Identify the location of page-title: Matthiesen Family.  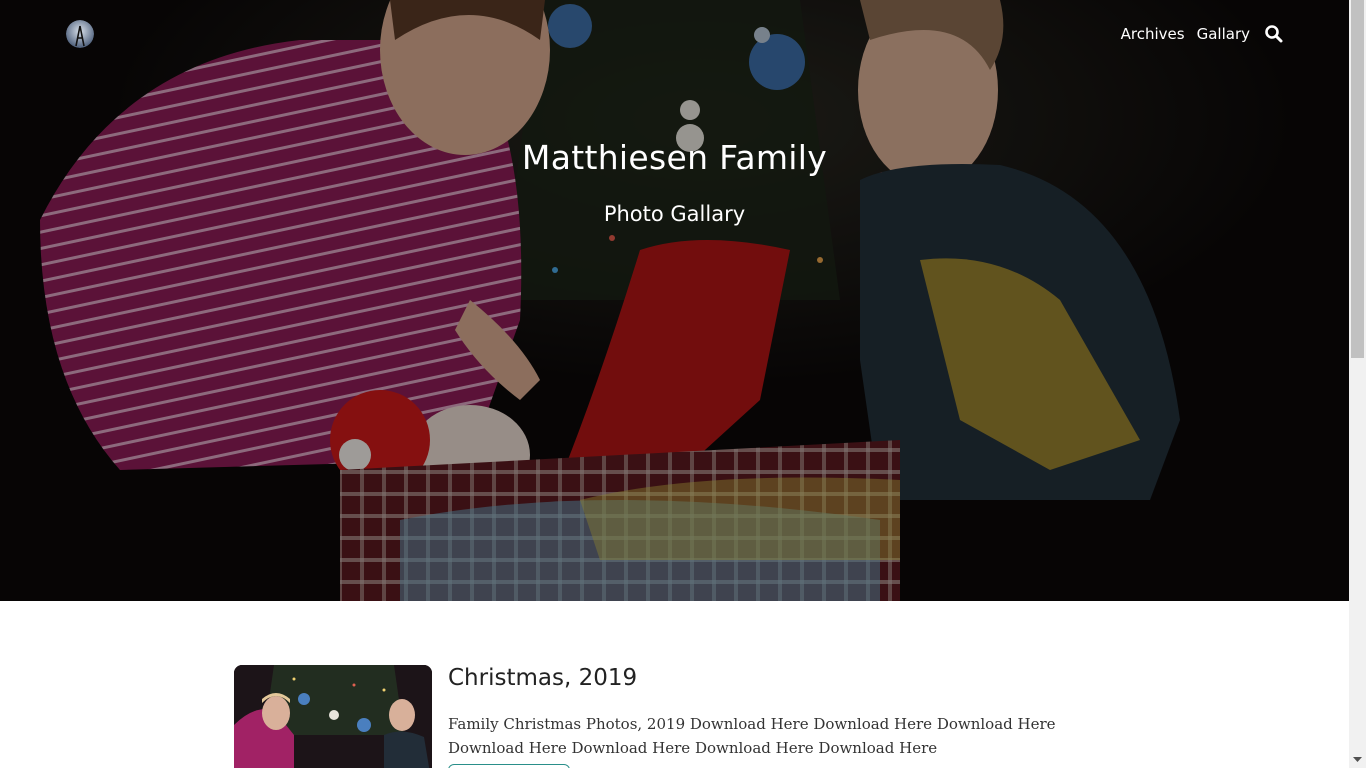
(674, 157).